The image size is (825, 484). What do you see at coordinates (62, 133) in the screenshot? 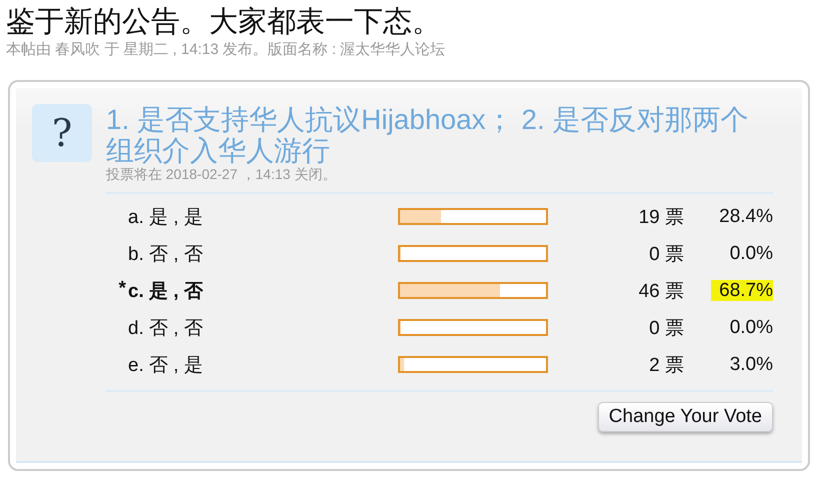
I see `question-icon: ?` at bounding box center [62, 133].